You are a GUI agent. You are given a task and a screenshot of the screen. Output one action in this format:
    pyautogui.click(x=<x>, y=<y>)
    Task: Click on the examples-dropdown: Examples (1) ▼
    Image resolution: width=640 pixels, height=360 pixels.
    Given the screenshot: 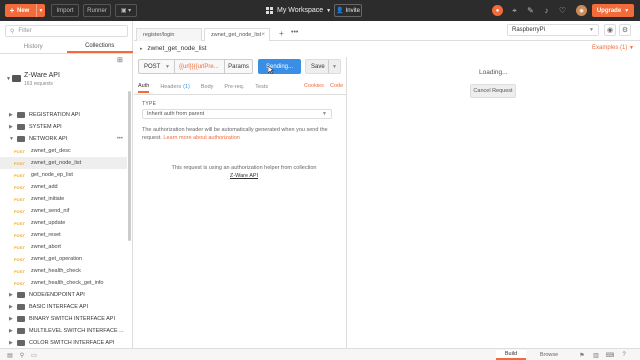 What is the action you would take?
    pyautogui.click(x=613, y=48)
    